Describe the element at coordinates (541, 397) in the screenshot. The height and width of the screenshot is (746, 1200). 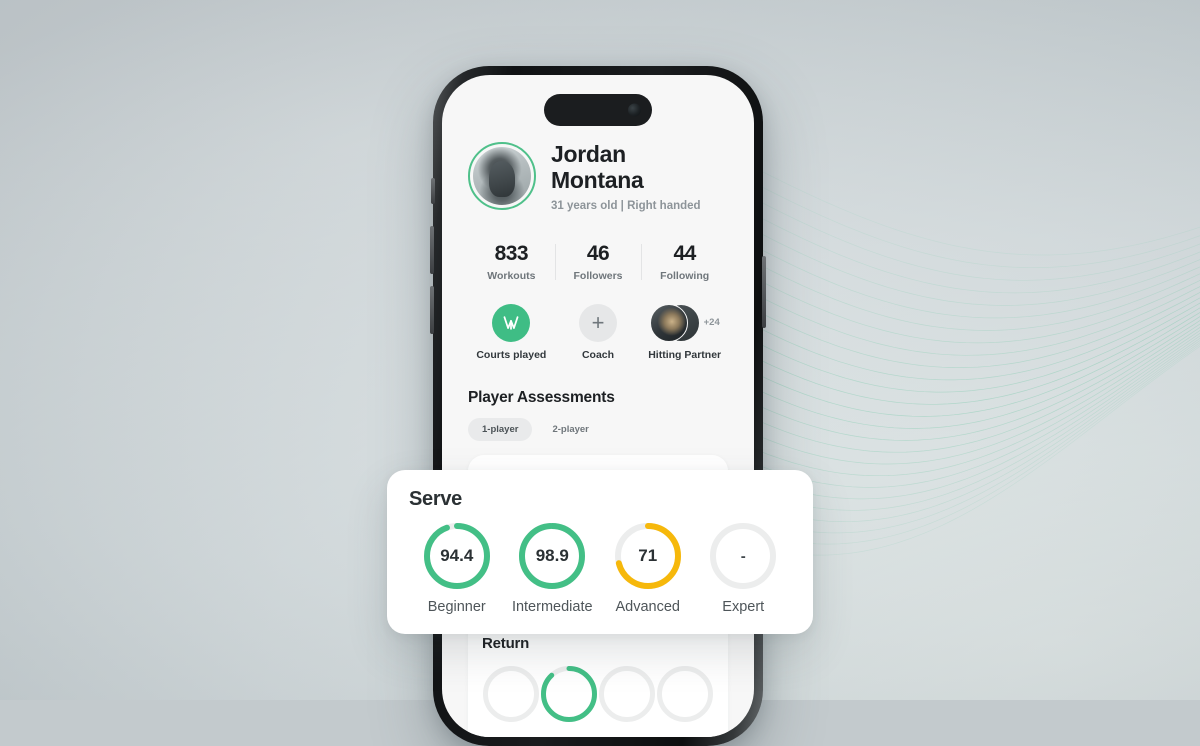
I see `section-title-player-assessments: Player Assessments` at that location.